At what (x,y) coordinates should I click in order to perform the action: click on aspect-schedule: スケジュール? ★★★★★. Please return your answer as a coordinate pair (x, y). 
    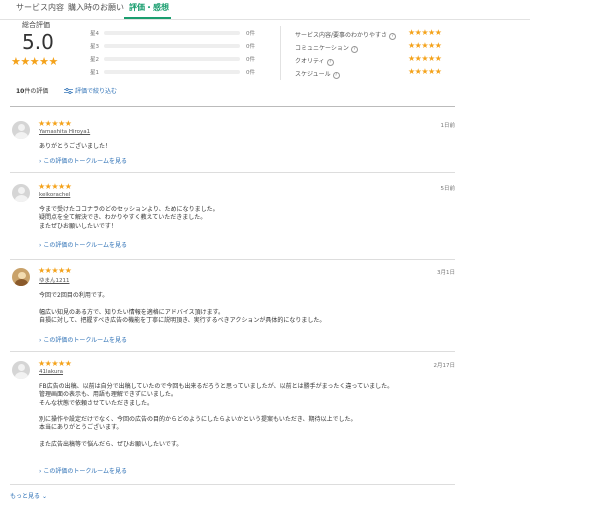
    Looking at the image, I should click on (372, 73).